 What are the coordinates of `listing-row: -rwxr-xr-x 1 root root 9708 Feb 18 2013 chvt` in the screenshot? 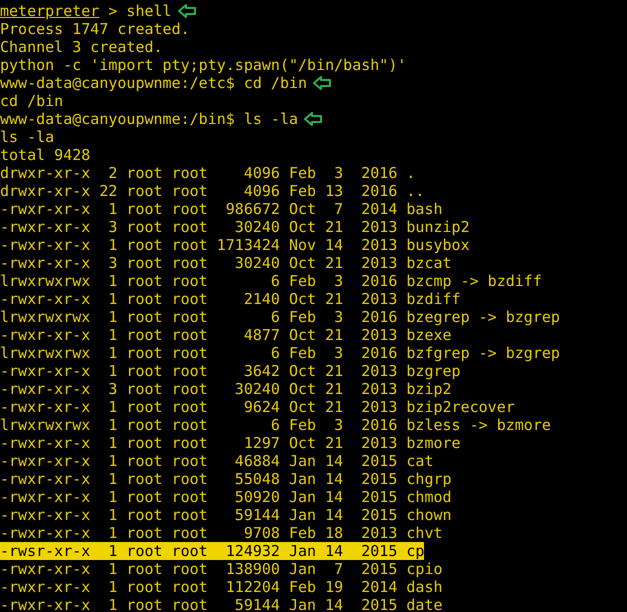 It's located at (221, 533).